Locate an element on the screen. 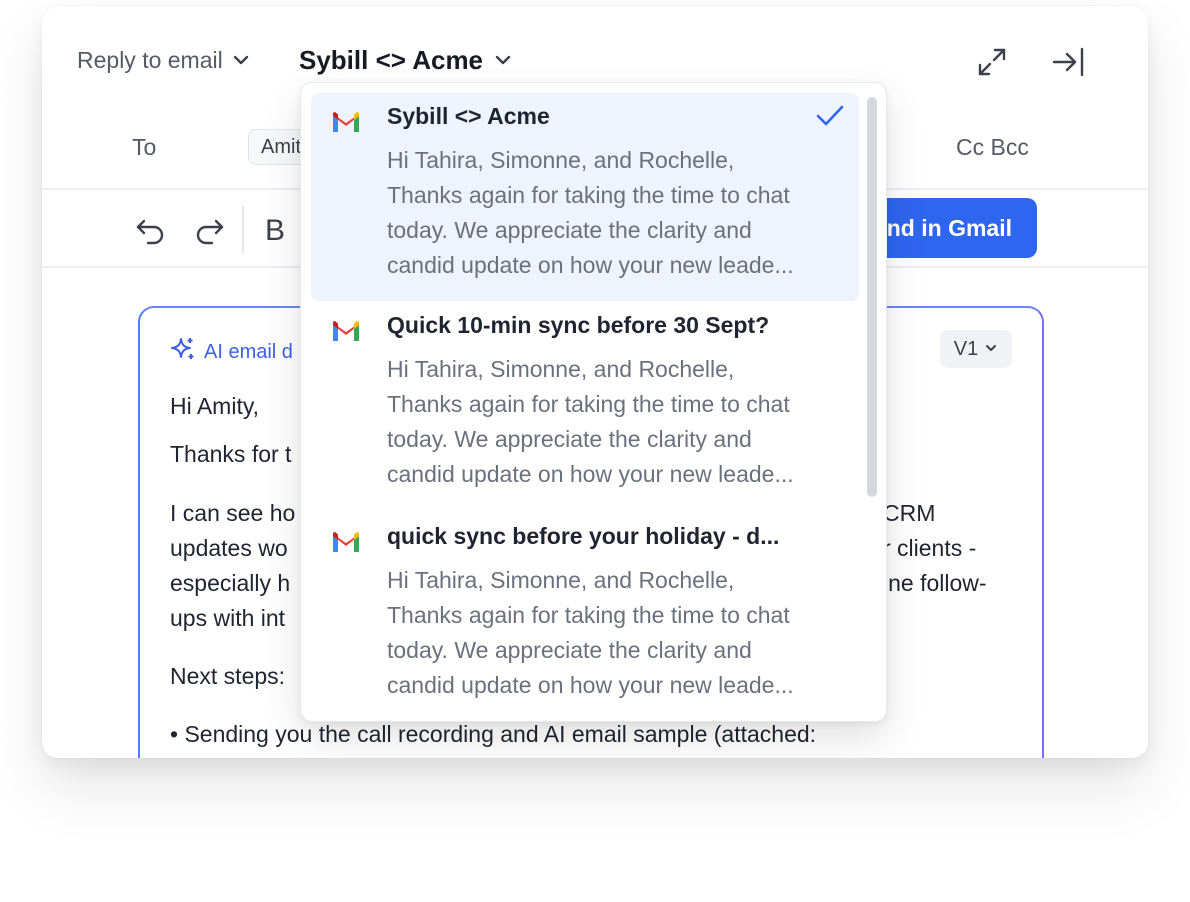 The height and width of the screenshot is (902, 1190). thread-option-subject: Sybill <> Acme is located at coordinates (468, 116).